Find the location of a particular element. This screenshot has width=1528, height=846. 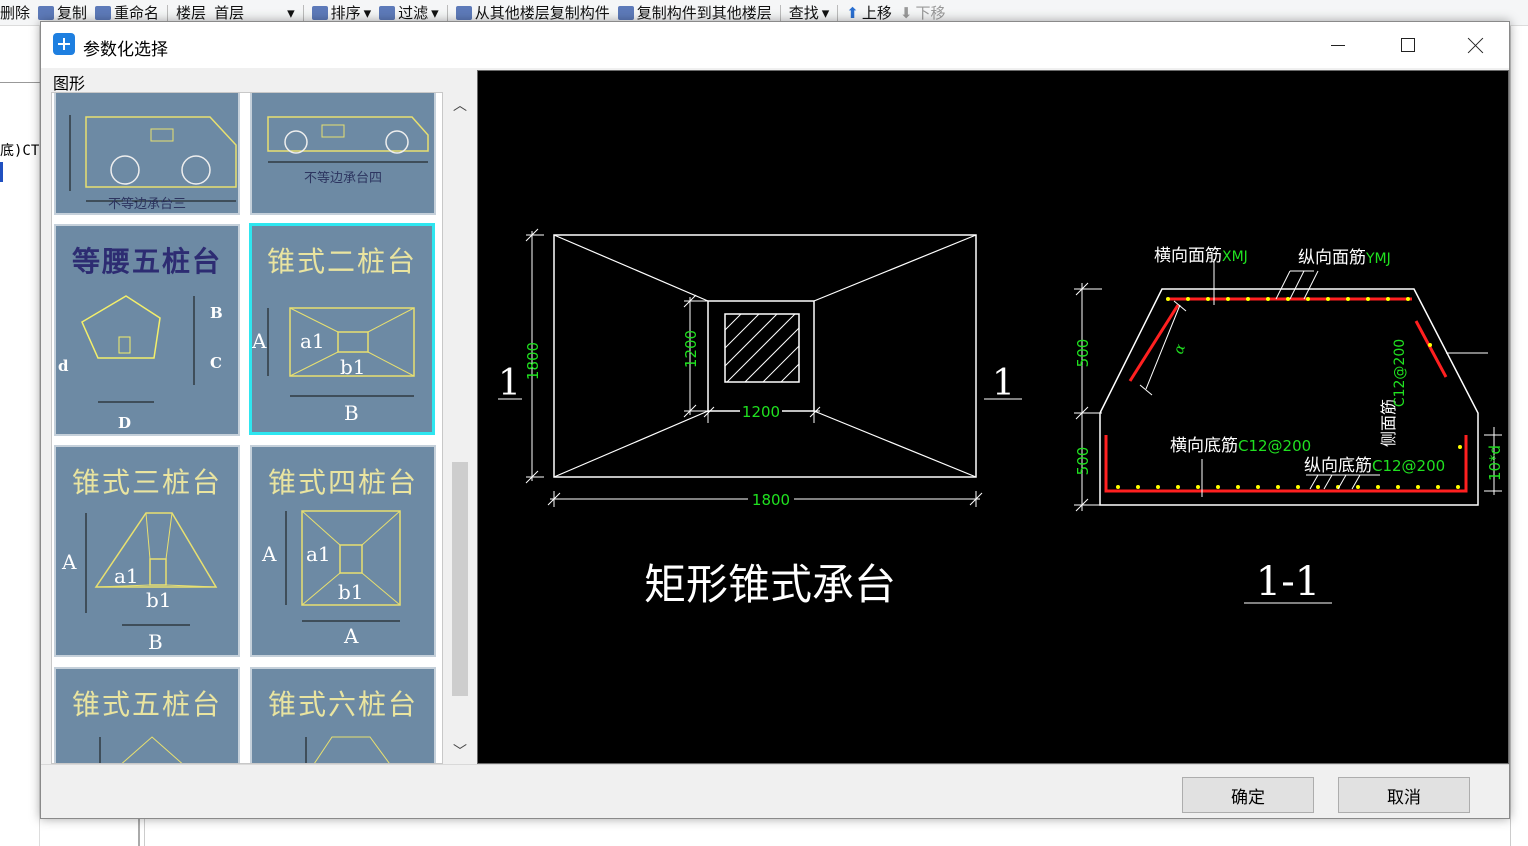

ok-button: 确定 is located at coordinates (1248, 795).